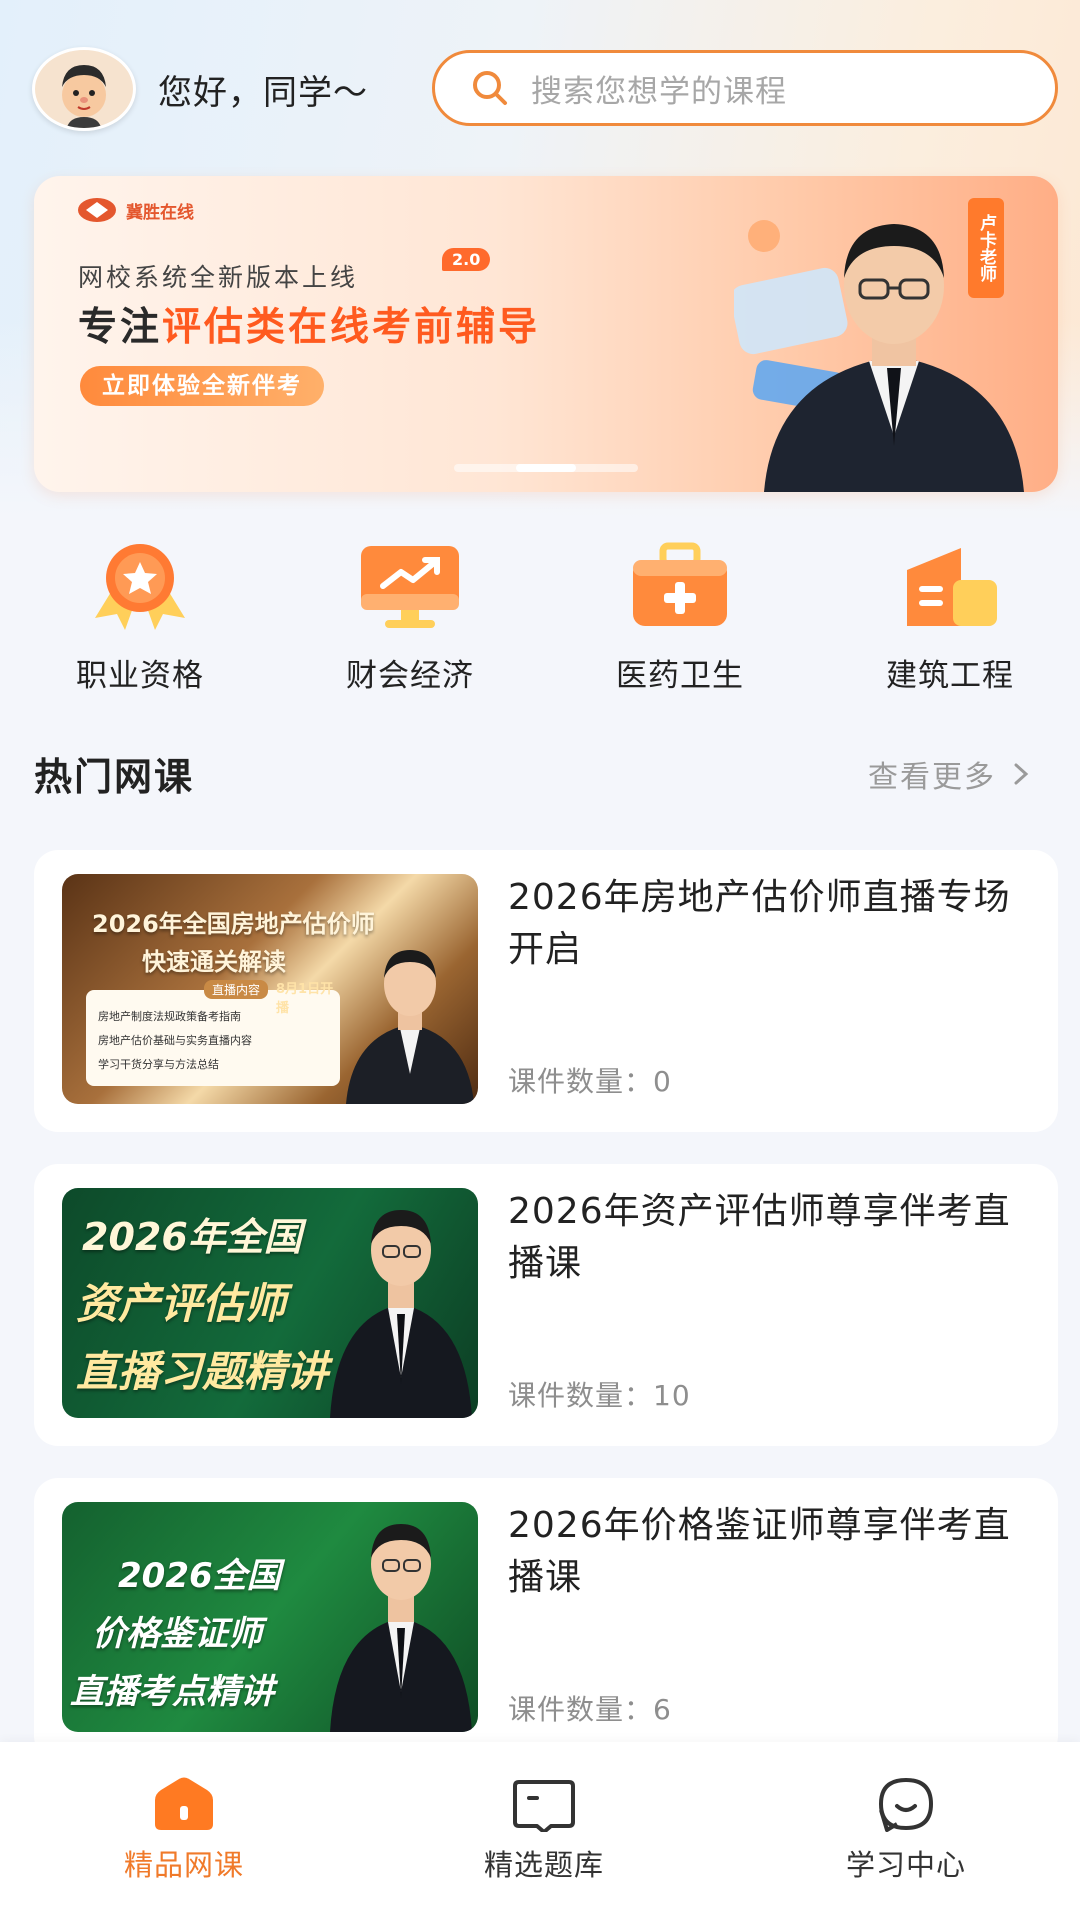 The width and height of the screenshot is (1080, 1920). I want to click on chart-monitor-icon, so click(410, 587).